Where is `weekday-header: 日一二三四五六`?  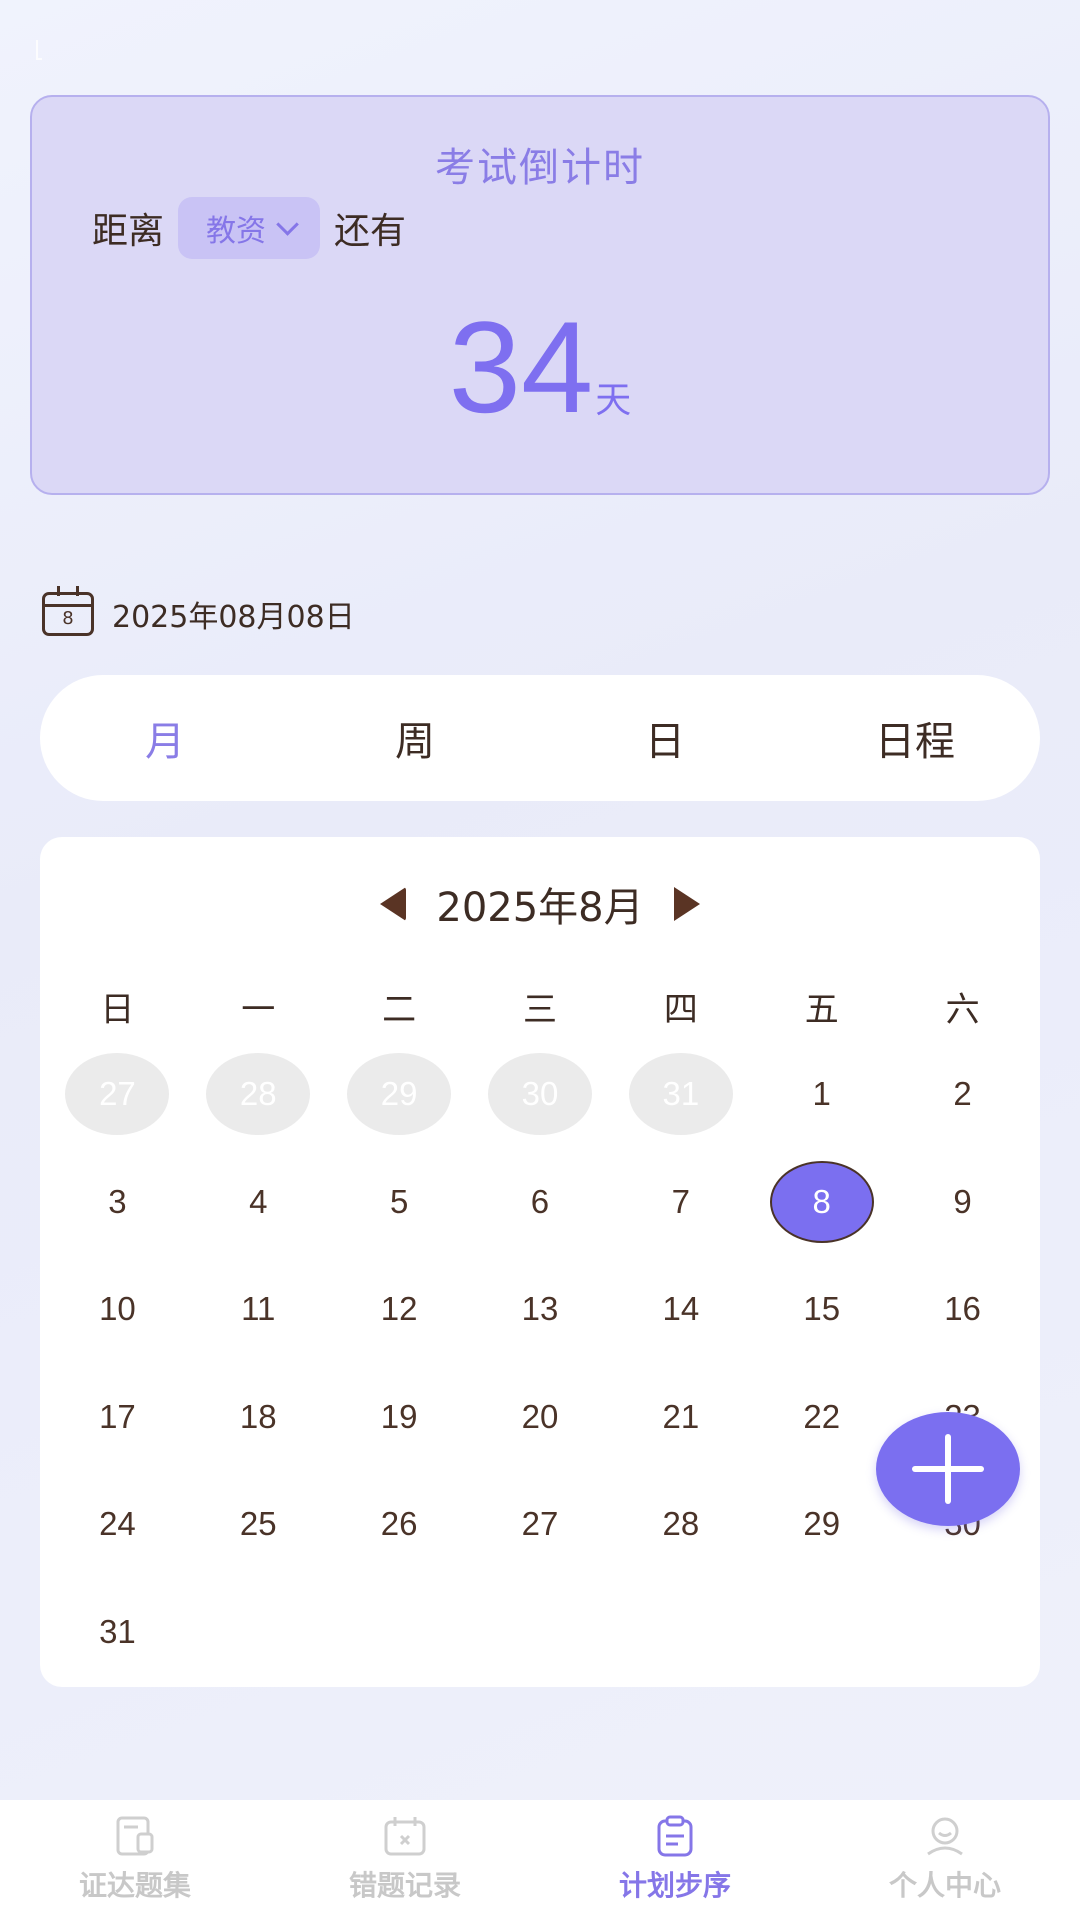 weekday-header: 日一二三四五六 is located at coordinates (540, 1006).